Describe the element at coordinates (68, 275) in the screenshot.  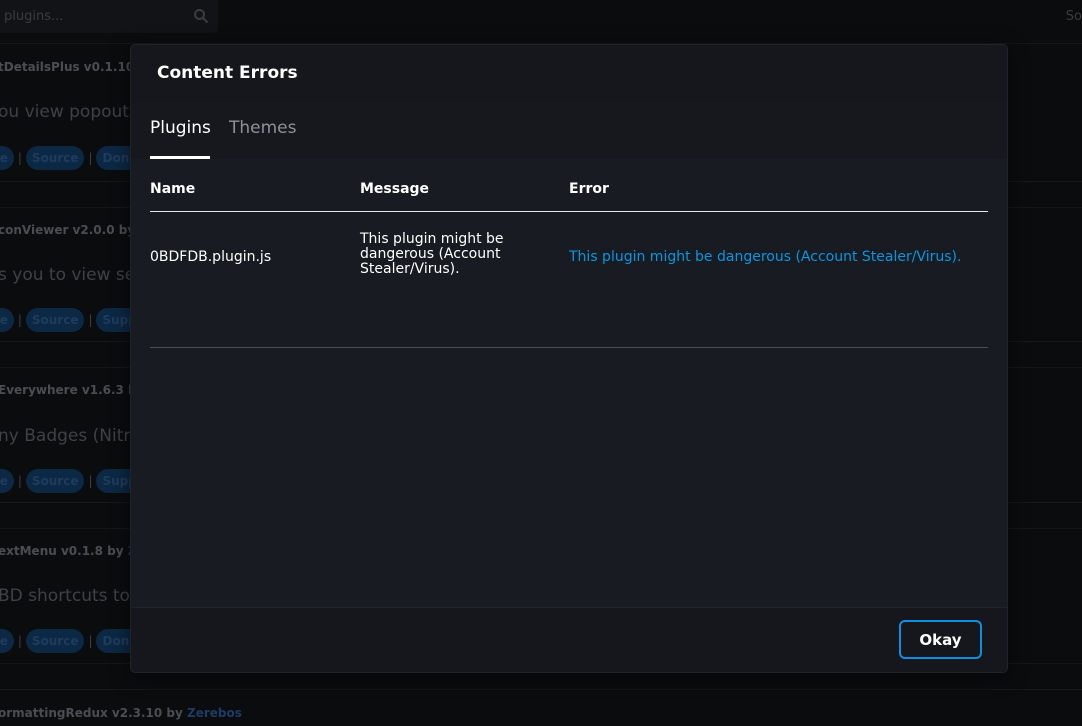
I see `plugin-card-description: s you to view se` at that location.